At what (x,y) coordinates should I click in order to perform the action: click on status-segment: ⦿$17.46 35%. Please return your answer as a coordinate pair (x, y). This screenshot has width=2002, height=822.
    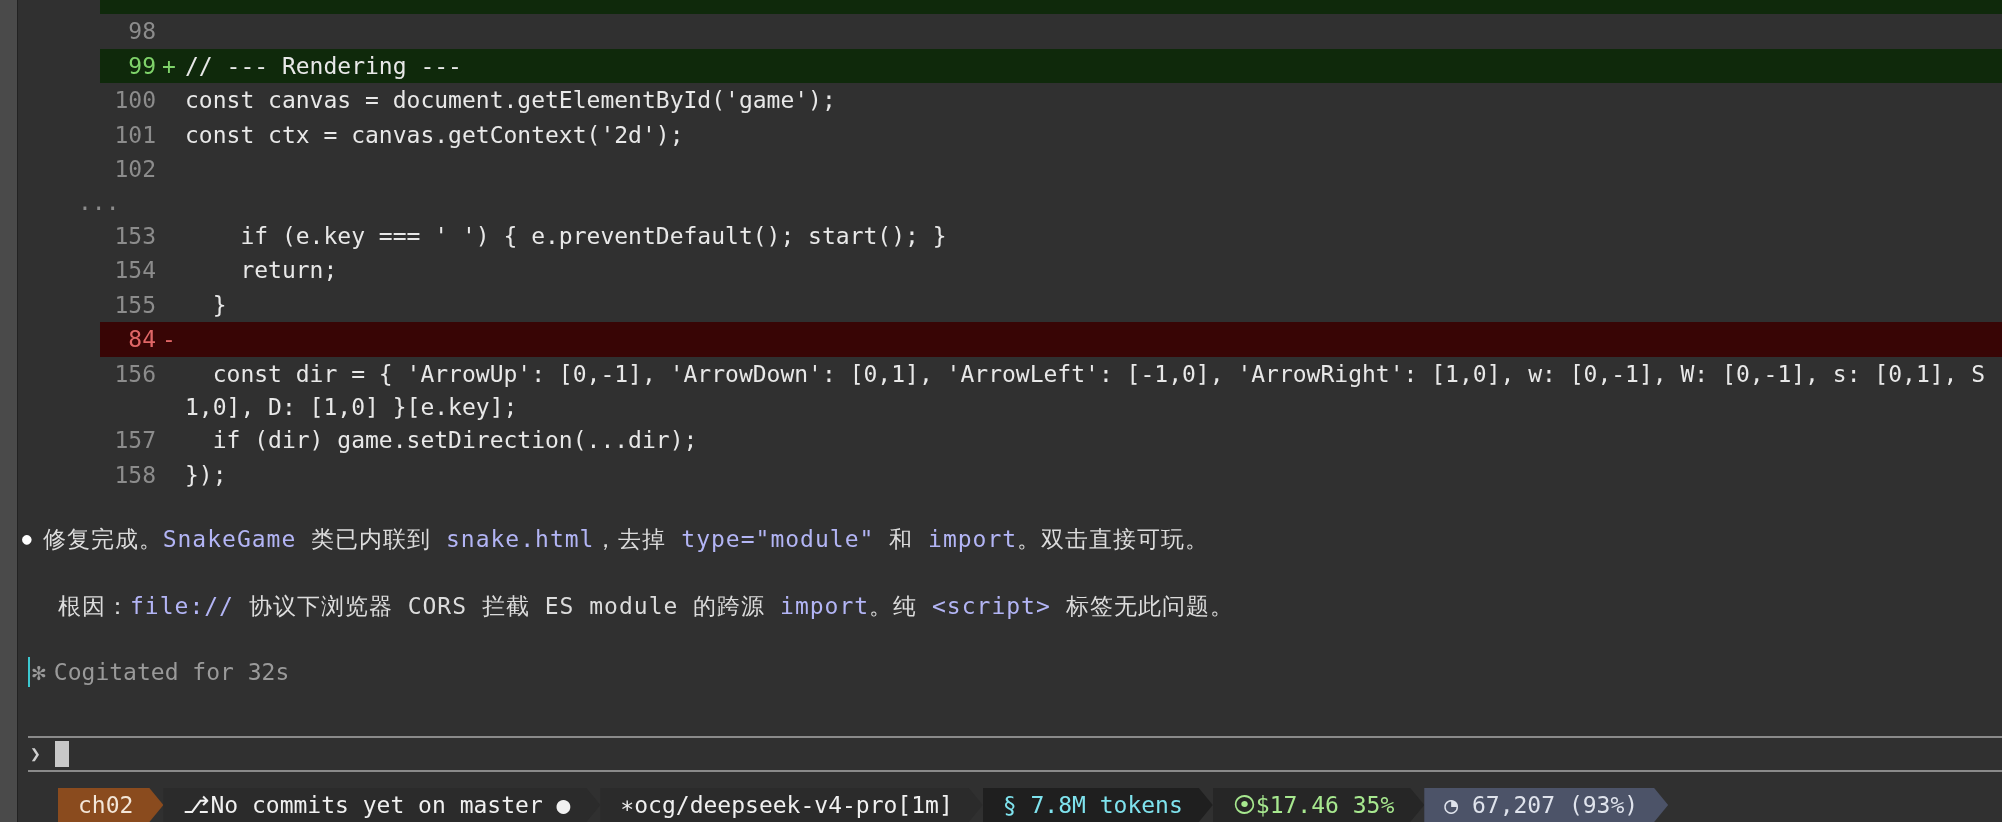
    Looking at the image, I should click on (1318, 805).